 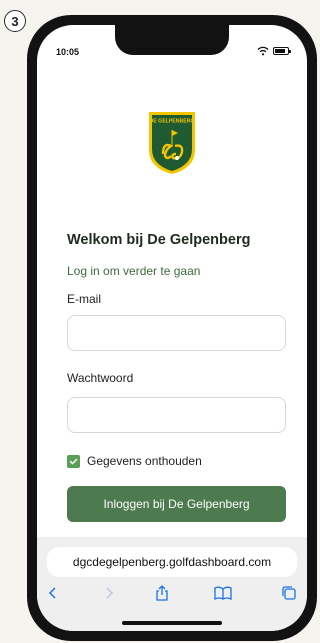 What do you see at coordinates (176, 504) in the screenshot?
I see `login-button: Inloggen bij De Gelpenberg` at bounding box center [176, 504].